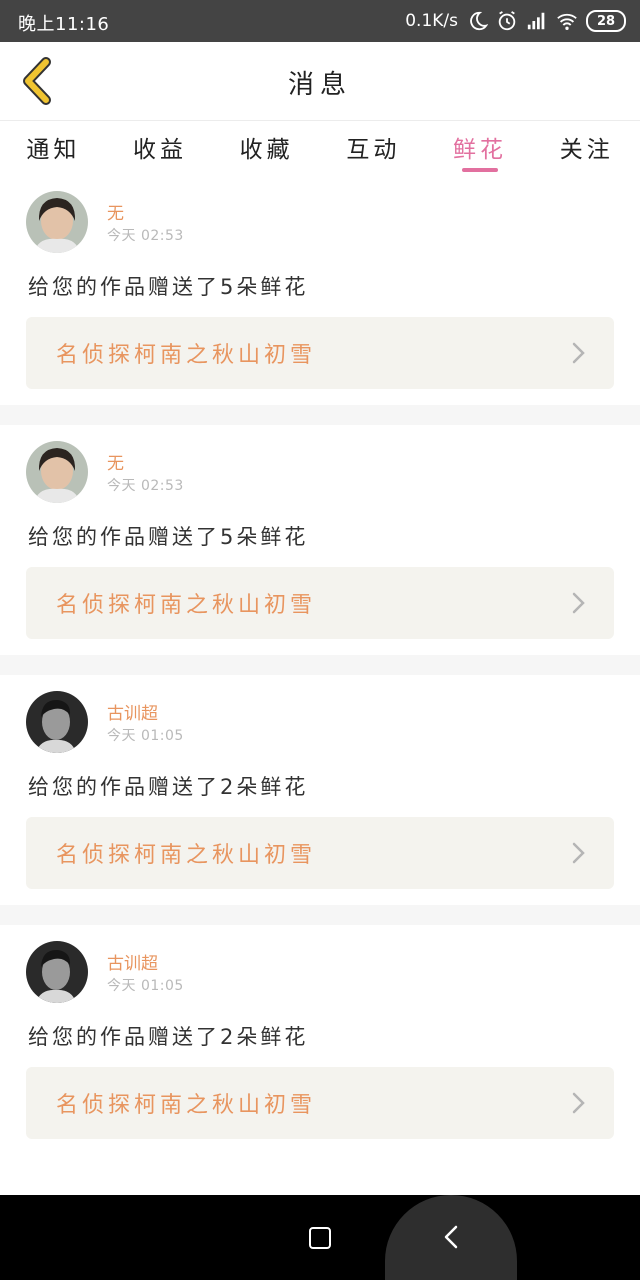 The image size is (640, 1280). What do you see at coordinates (319, 85) in the screenshot?
I see `page-title: 消息` at bounding box center [319, 85].